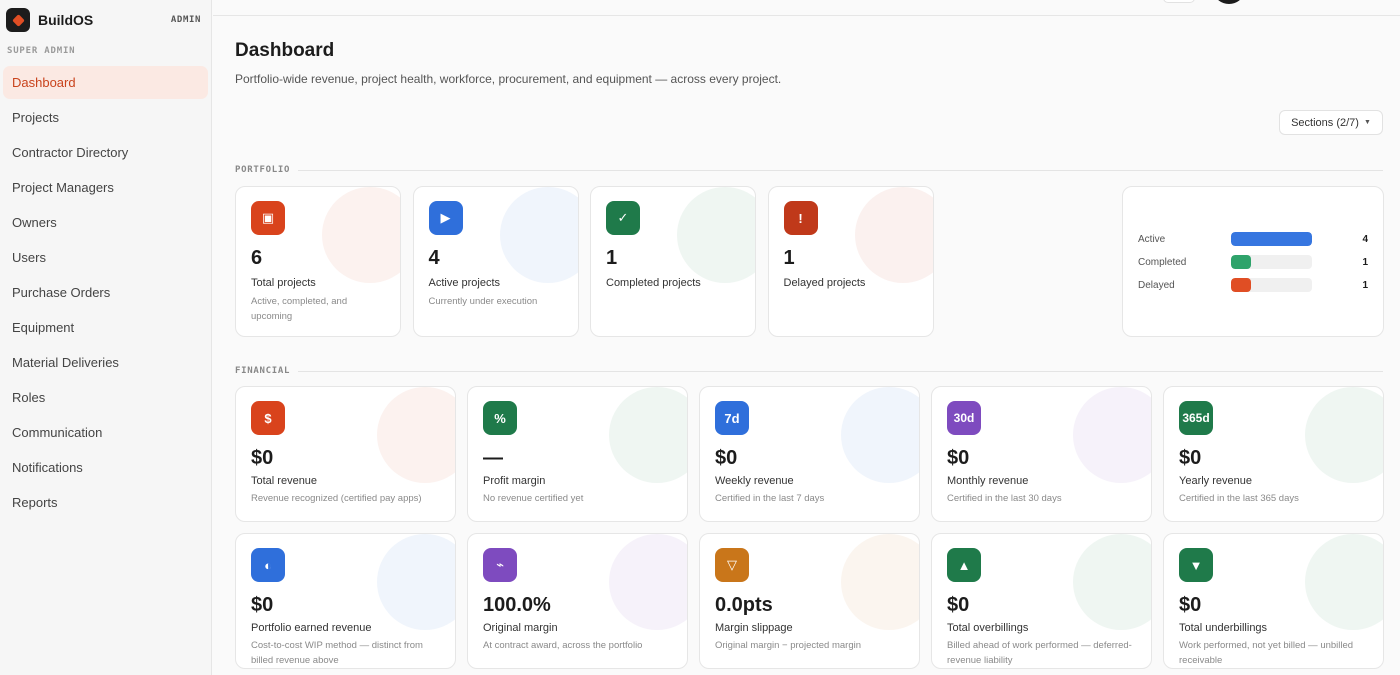  What do you see at coordinates (105, 397) in the screenshot?
I see `sidebar-item-roles: Roles` at bounding box center [105, 397].